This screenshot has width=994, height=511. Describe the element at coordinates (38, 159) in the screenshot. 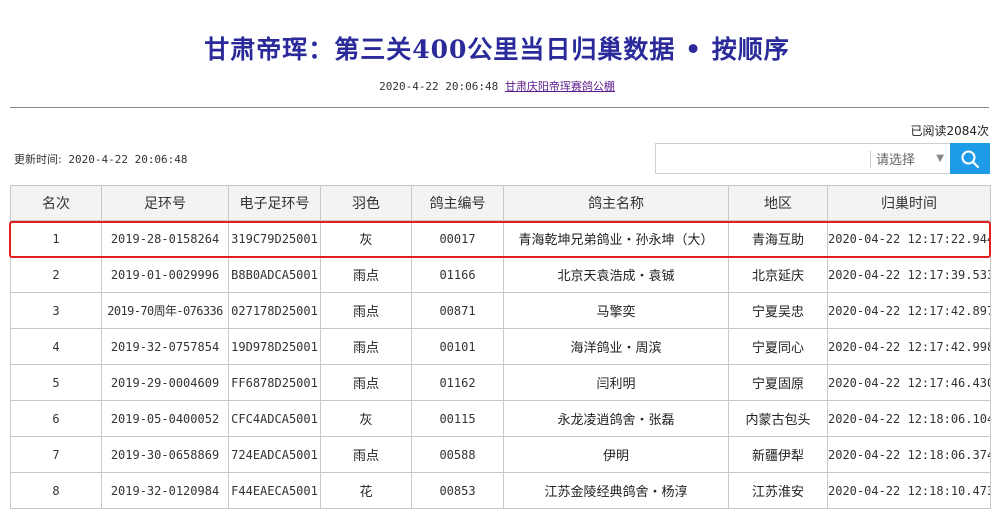

I see `updated-label: 更新时间:` at that location.